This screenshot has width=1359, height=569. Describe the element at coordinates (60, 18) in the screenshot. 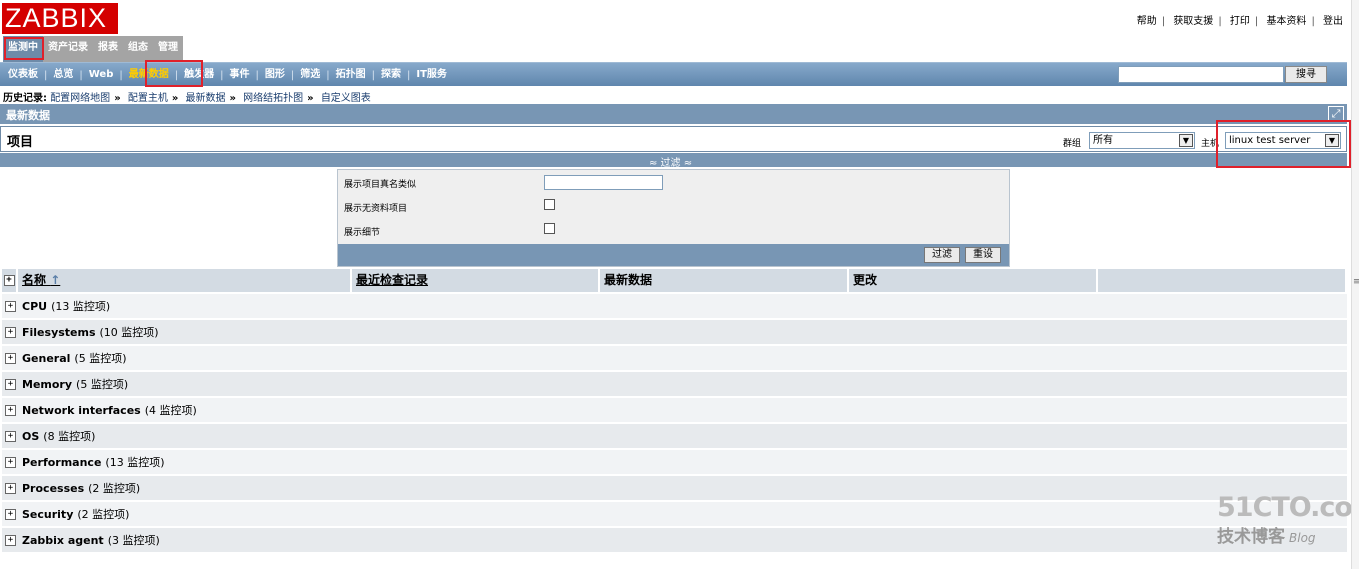

I see `zabbix-logo: ZABBIX` at that location.